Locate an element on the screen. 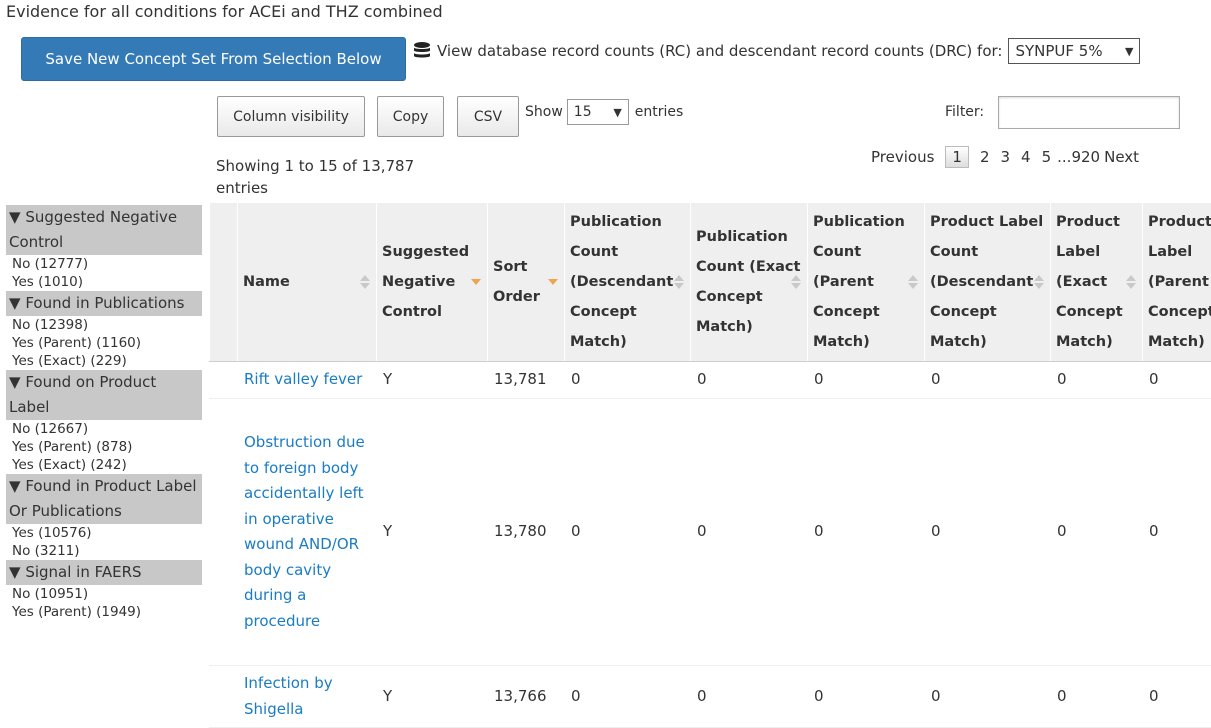 The height and width of the screenshot is (728, 1211). filter-input is located at coordinates (1089, 112).